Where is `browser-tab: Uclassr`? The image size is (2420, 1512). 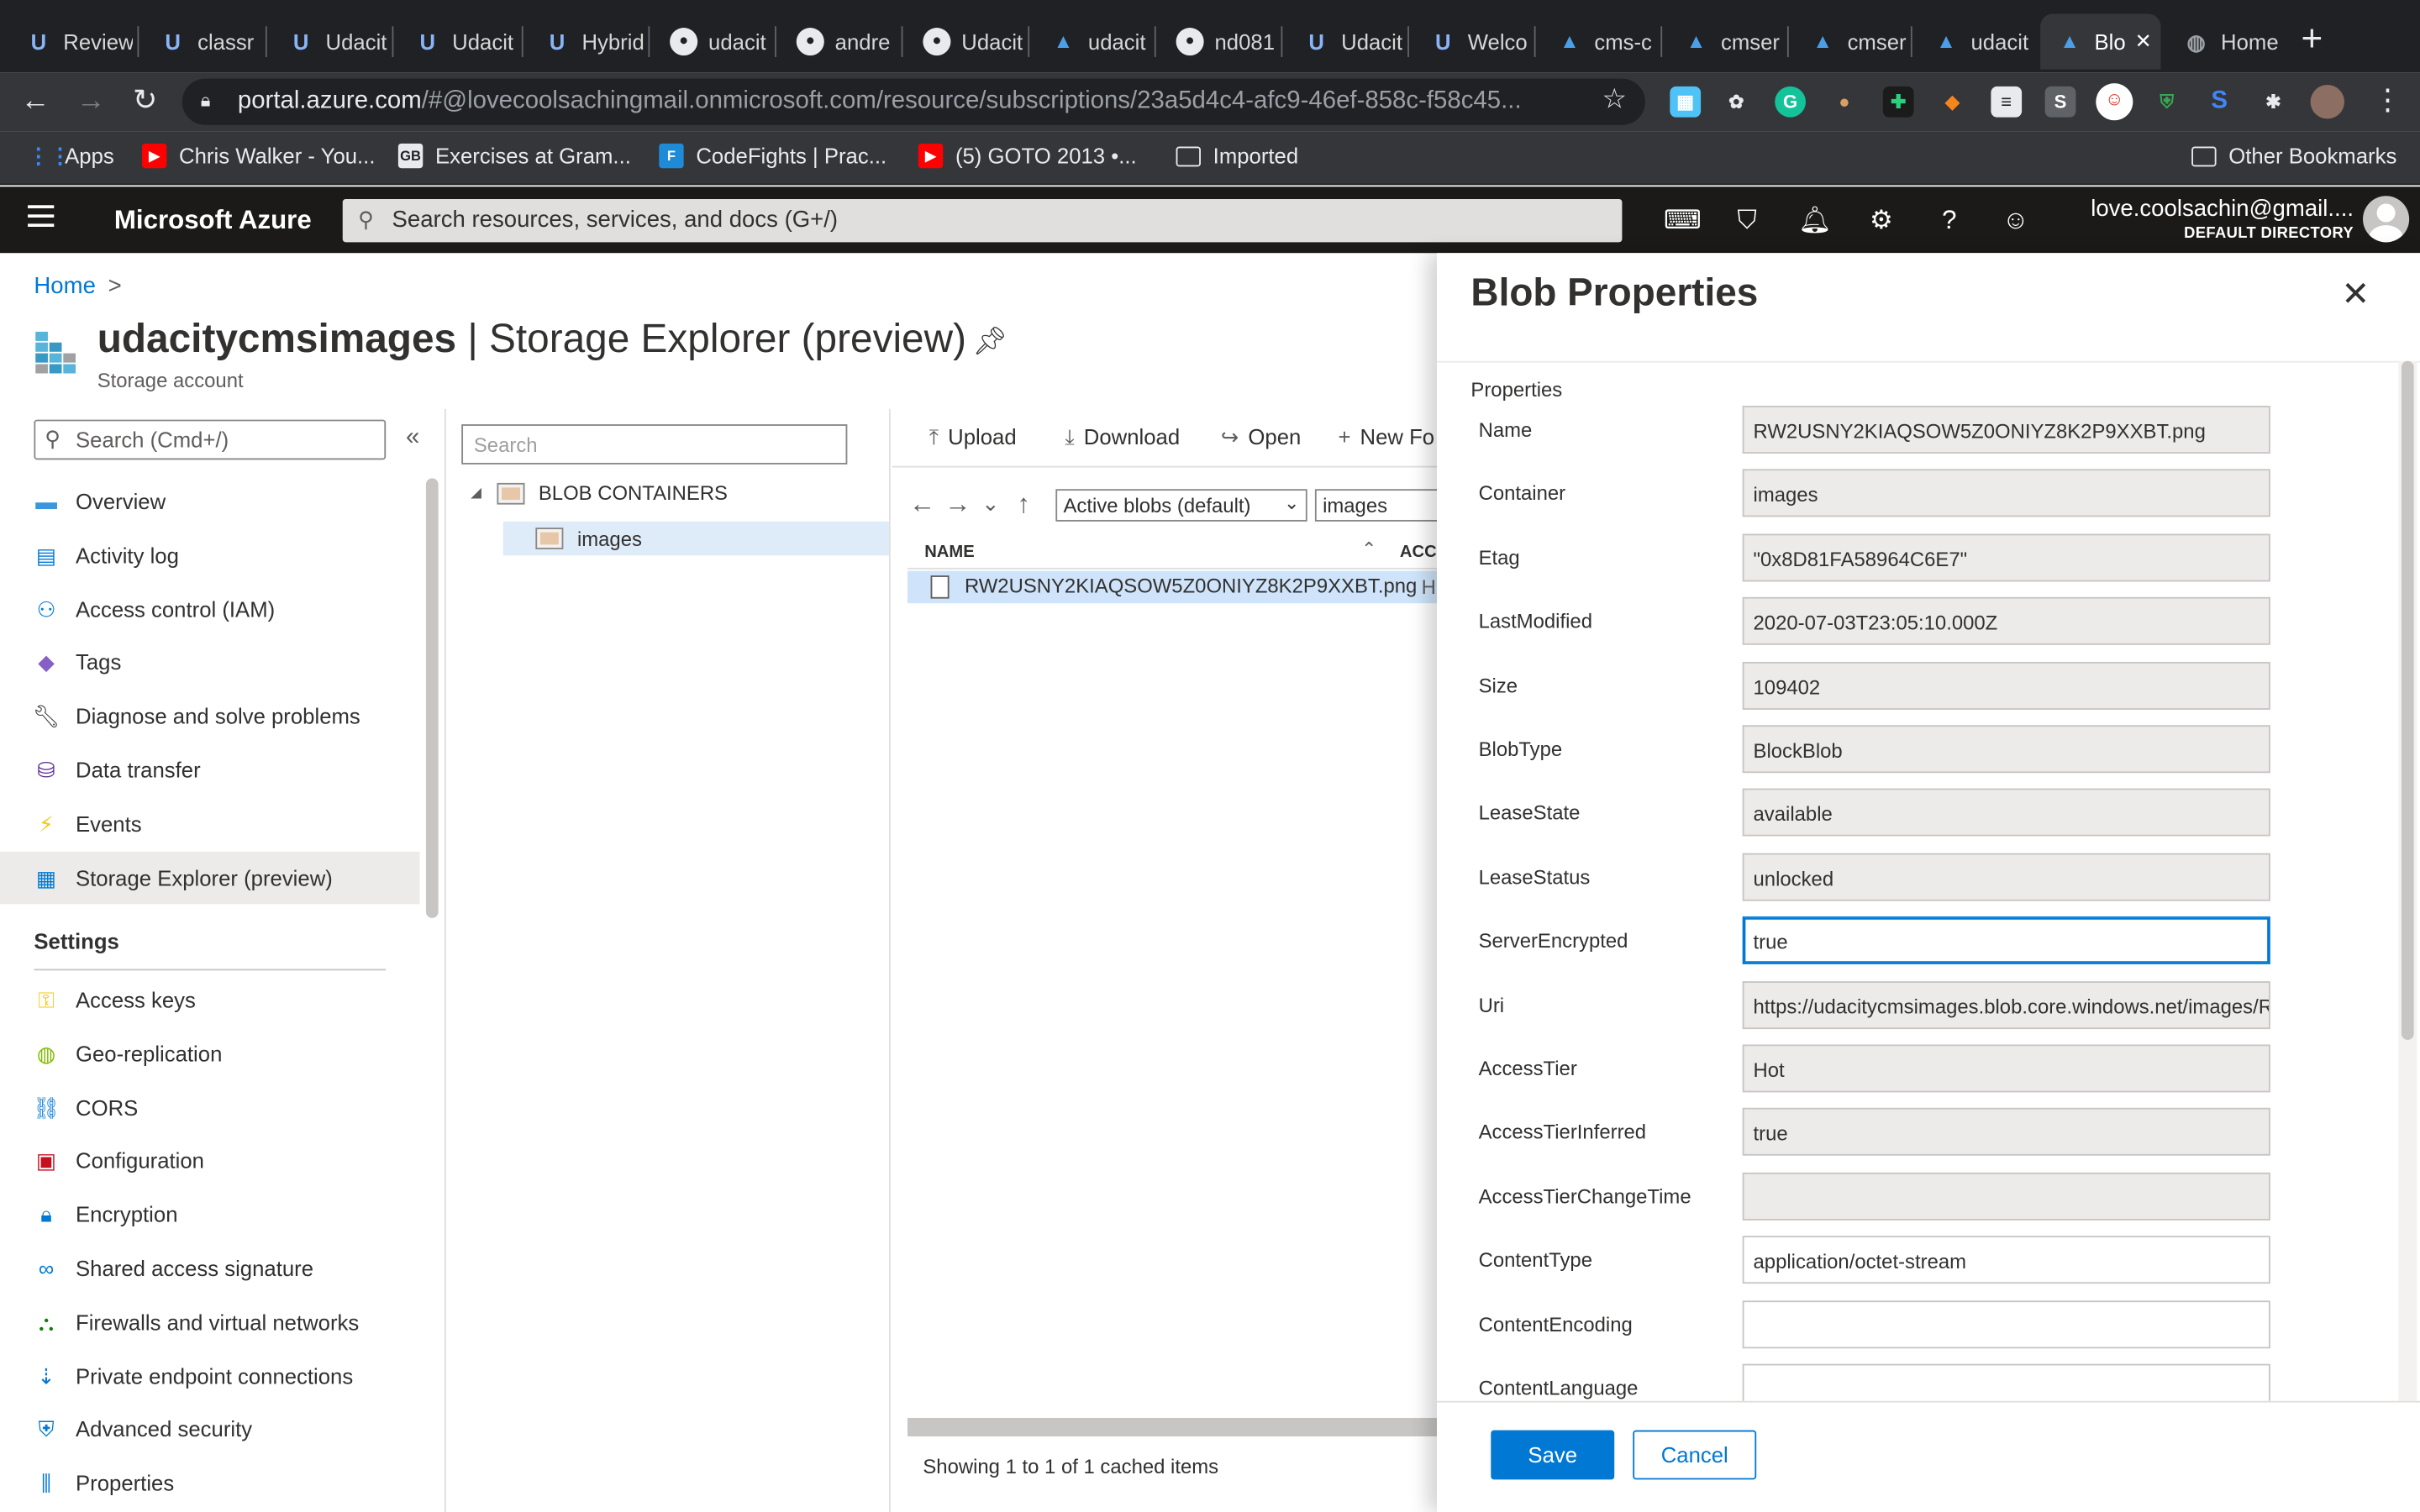 browser-tab: Uclassr is located at coordinates (202, 42).